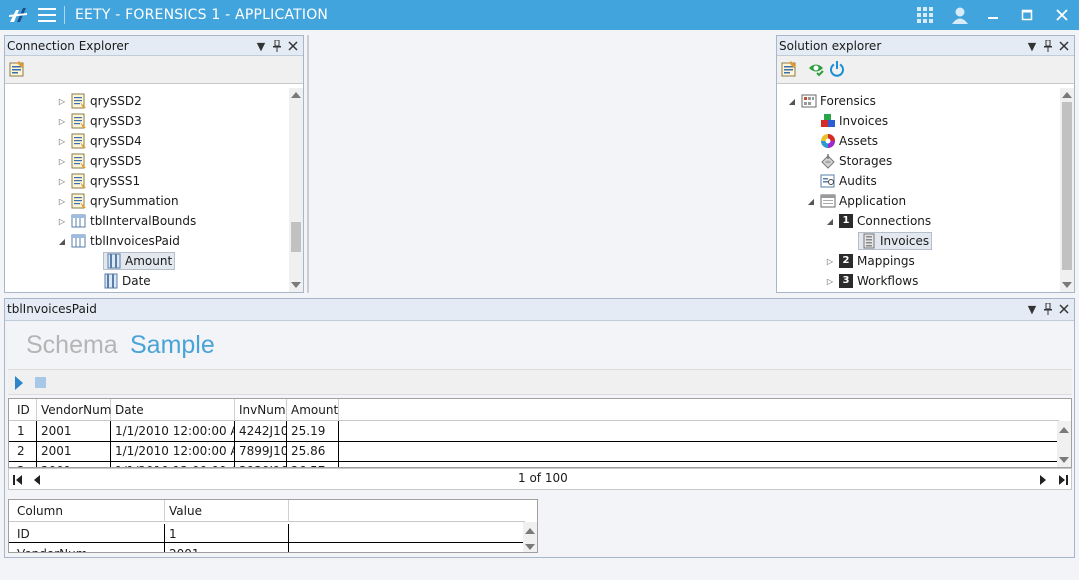 This screenshot has height=580, width=1079. Describe the element at coordinates (859, 141) in the screenshot. I see `solution-item-label: Assets` at that location.